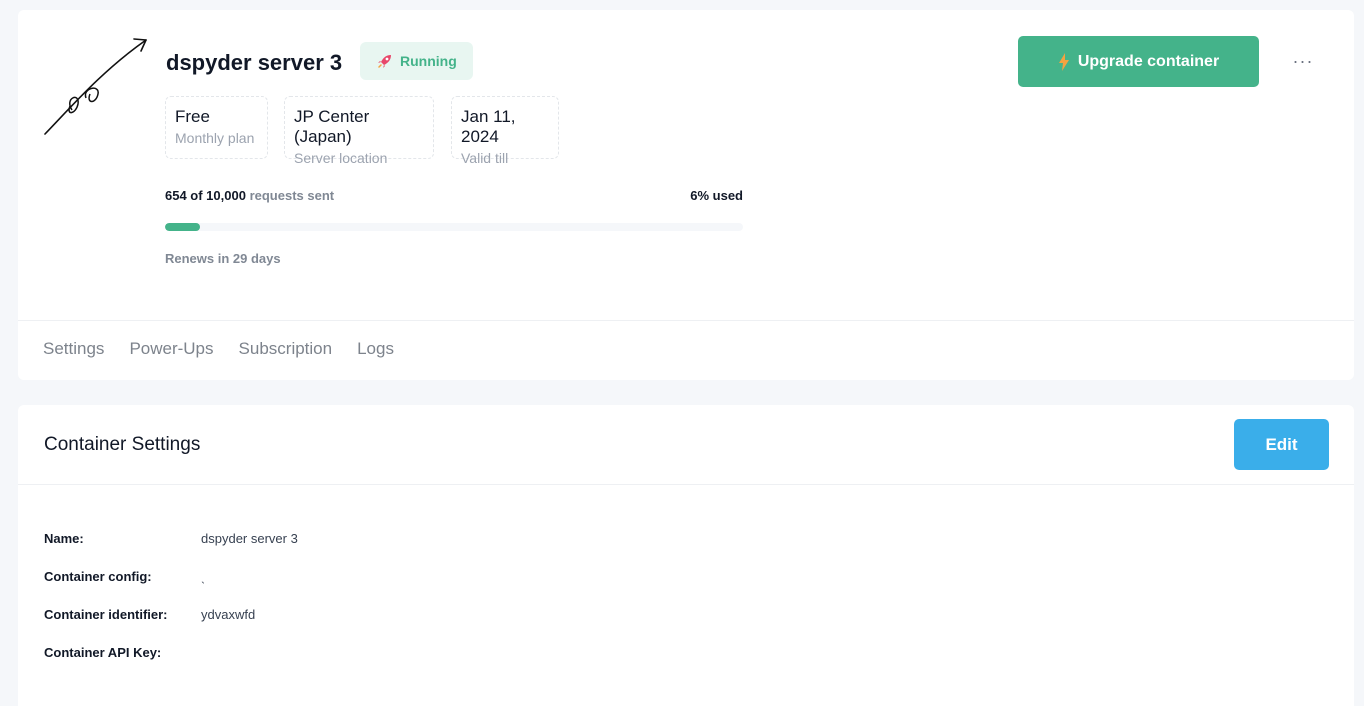 The width and height of the screenshot is (1364, 706). Describe the element at coordinates (286, 350) in the screenshot. I see `tab-subscription: Subscription` at that location.